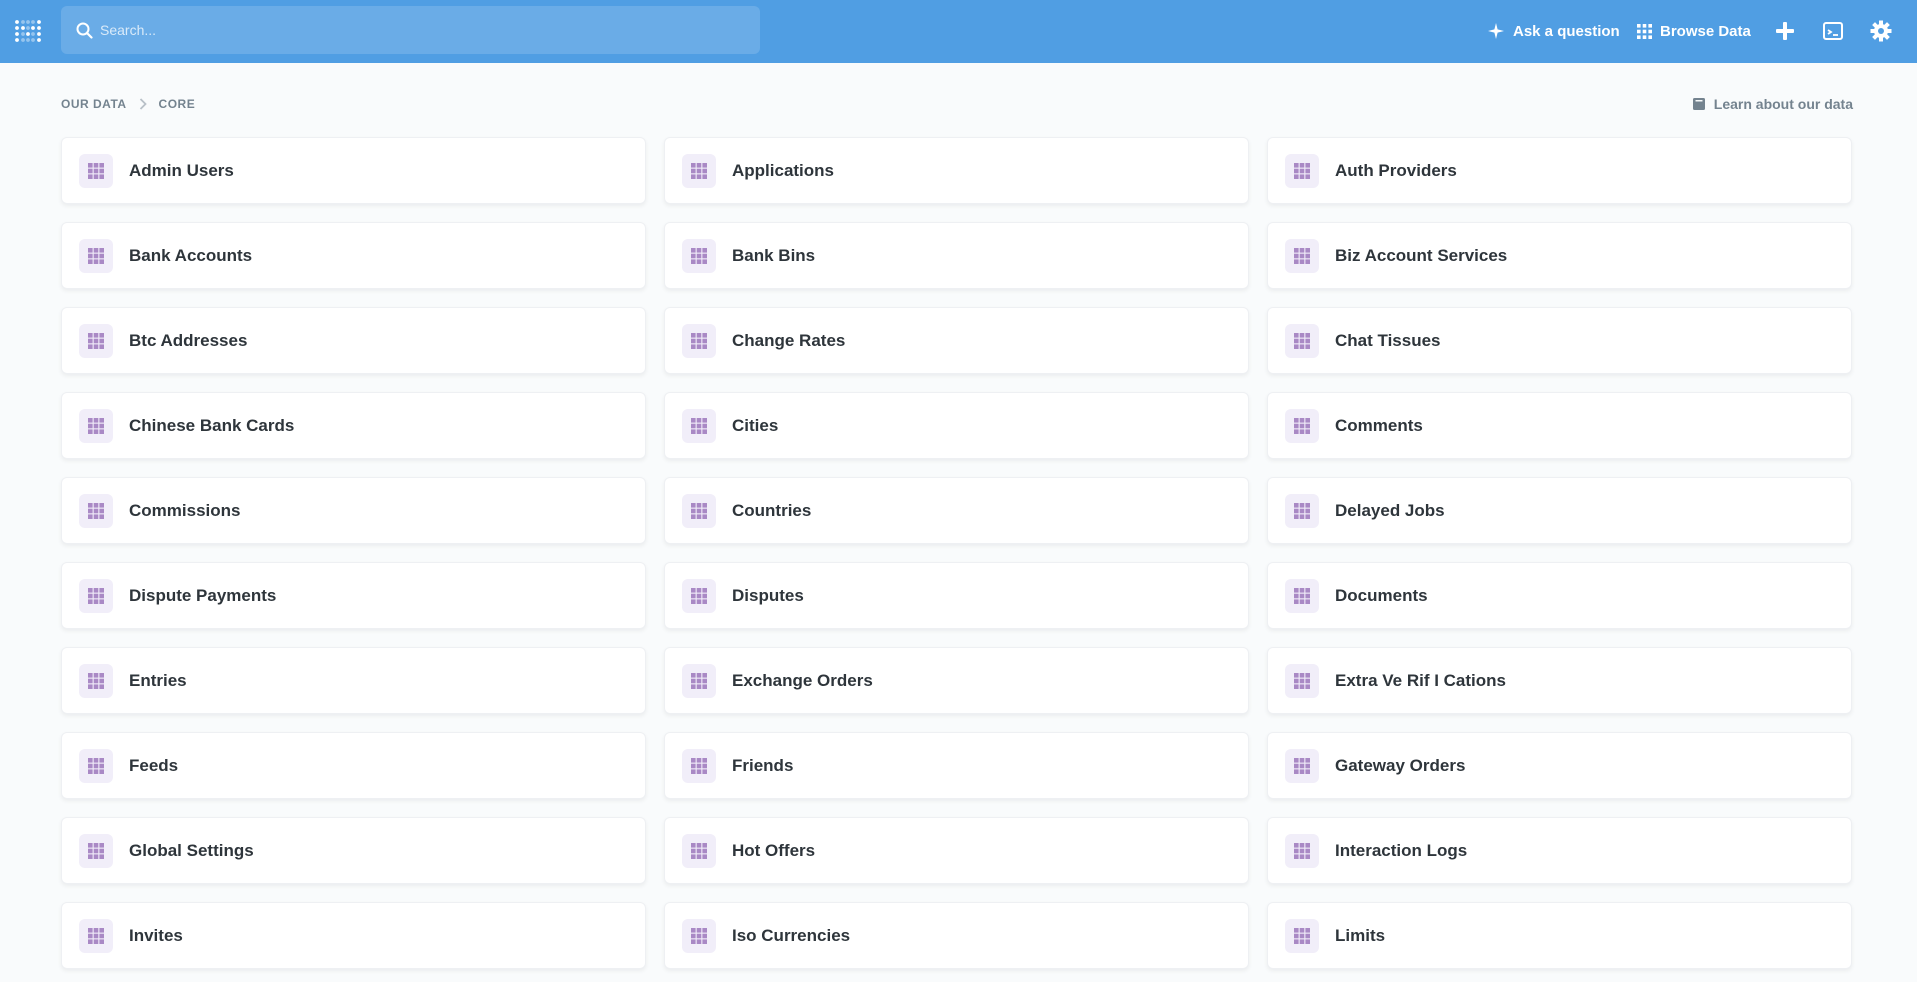 The height and width of the screenshot is (982, 1917). I want to click on table-card: Applications, so click(956, 170).